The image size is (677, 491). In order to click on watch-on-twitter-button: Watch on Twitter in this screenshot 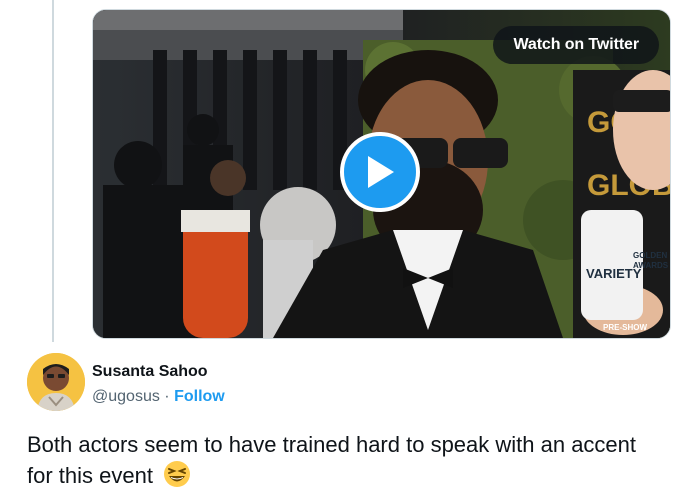, I will do `click(576, 45)`.